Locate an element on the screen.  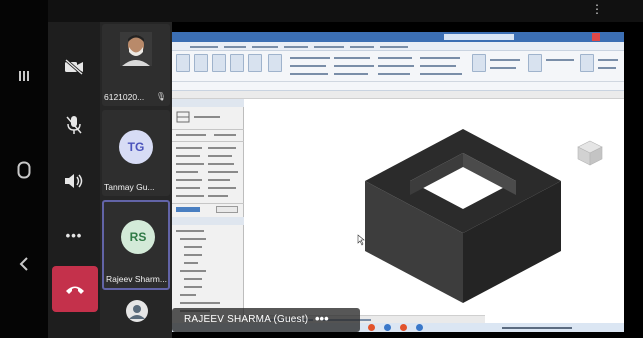
hang-up-button is located at coordinates (75, 289).